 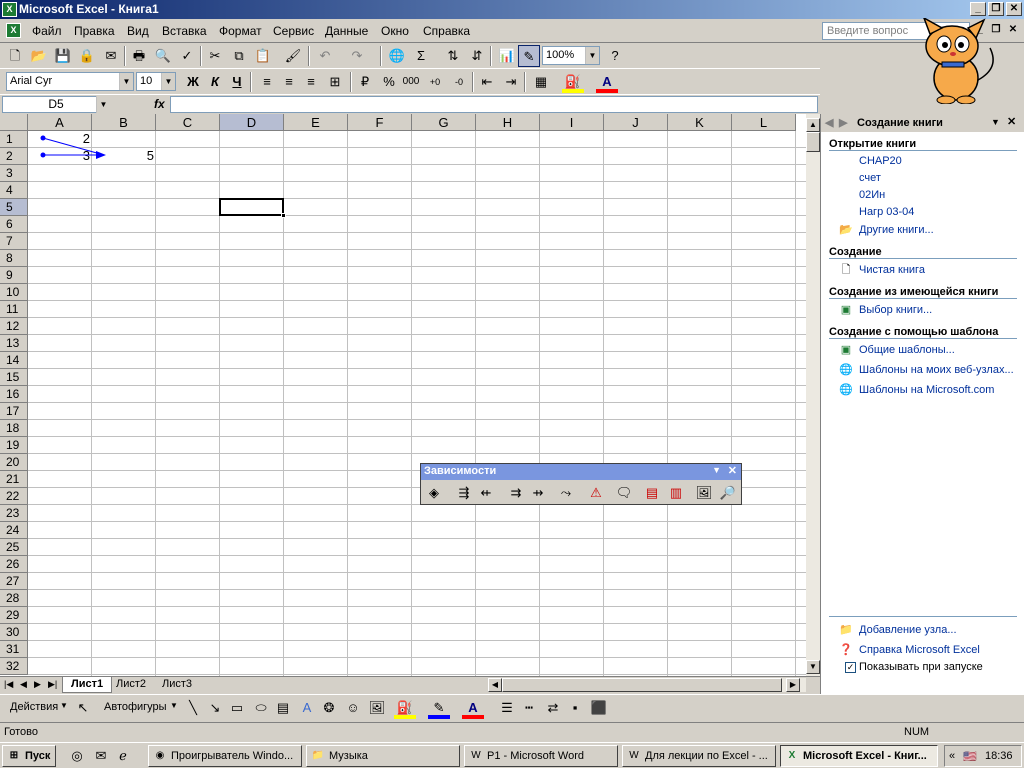 What do you see at coordinates (15, 56) in the screenshot?
I see `new-icon: 🗋` at bounding box center [15, 56].